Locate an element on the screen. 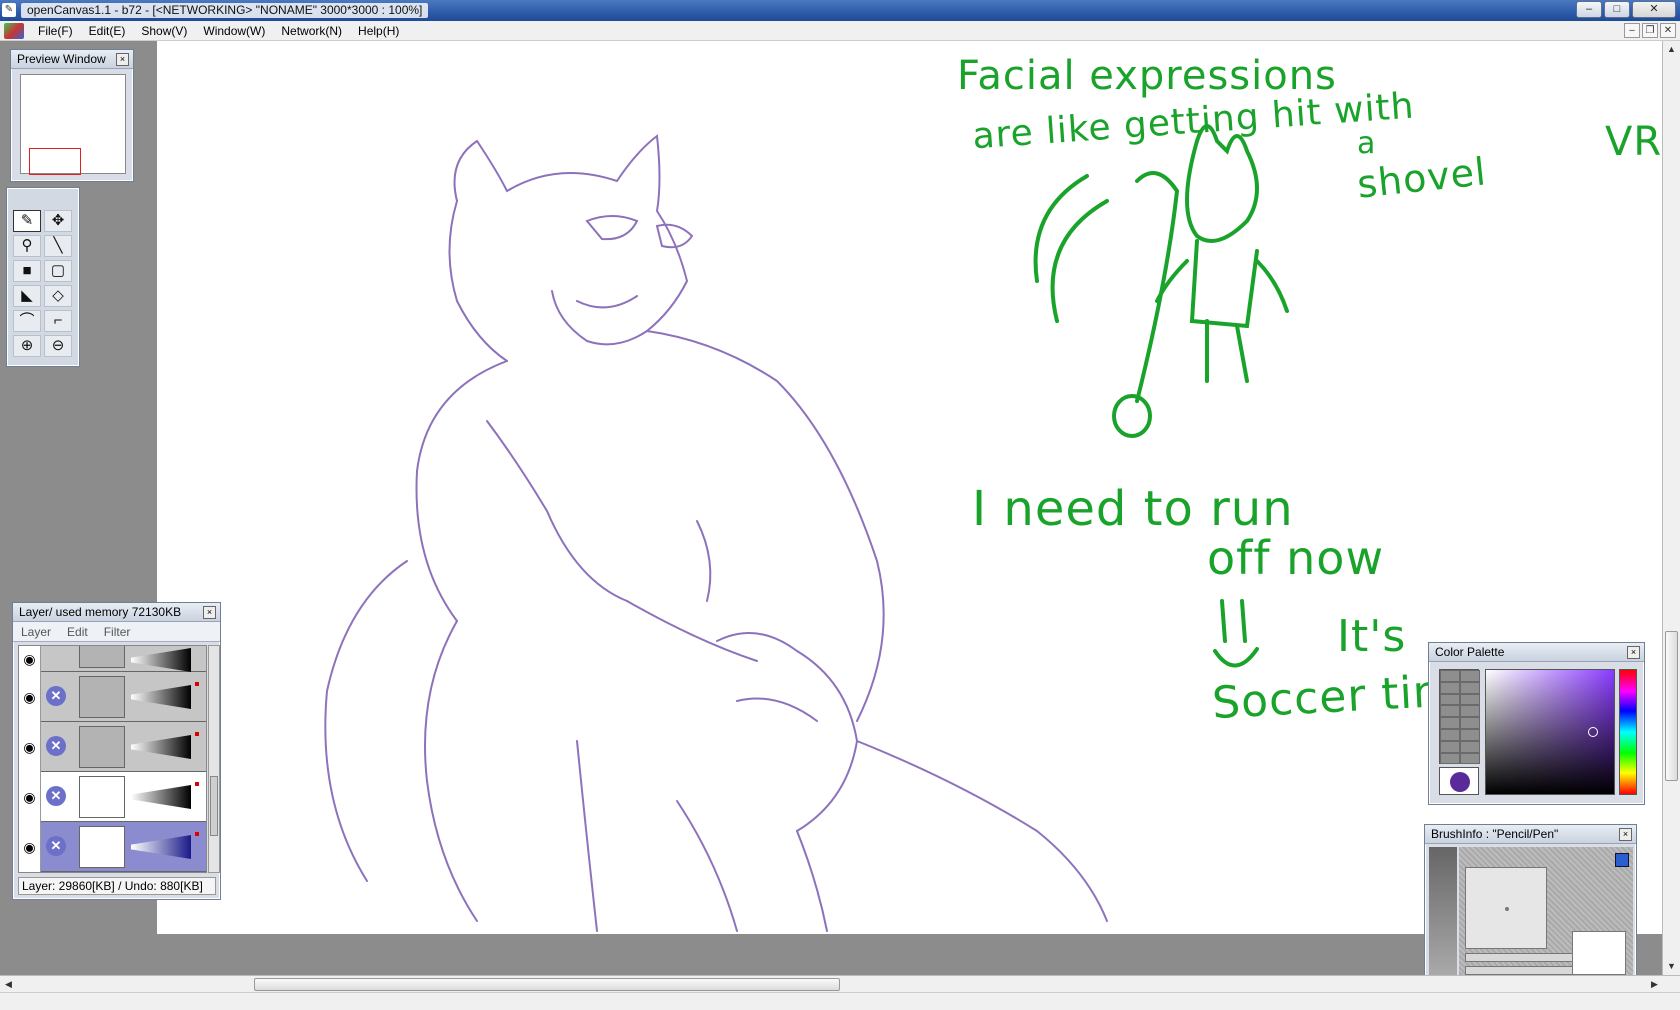 The width and height of the screenshot is (1680, 1010). select-rect-icon: ▢ is located at coordinates (58, 271).